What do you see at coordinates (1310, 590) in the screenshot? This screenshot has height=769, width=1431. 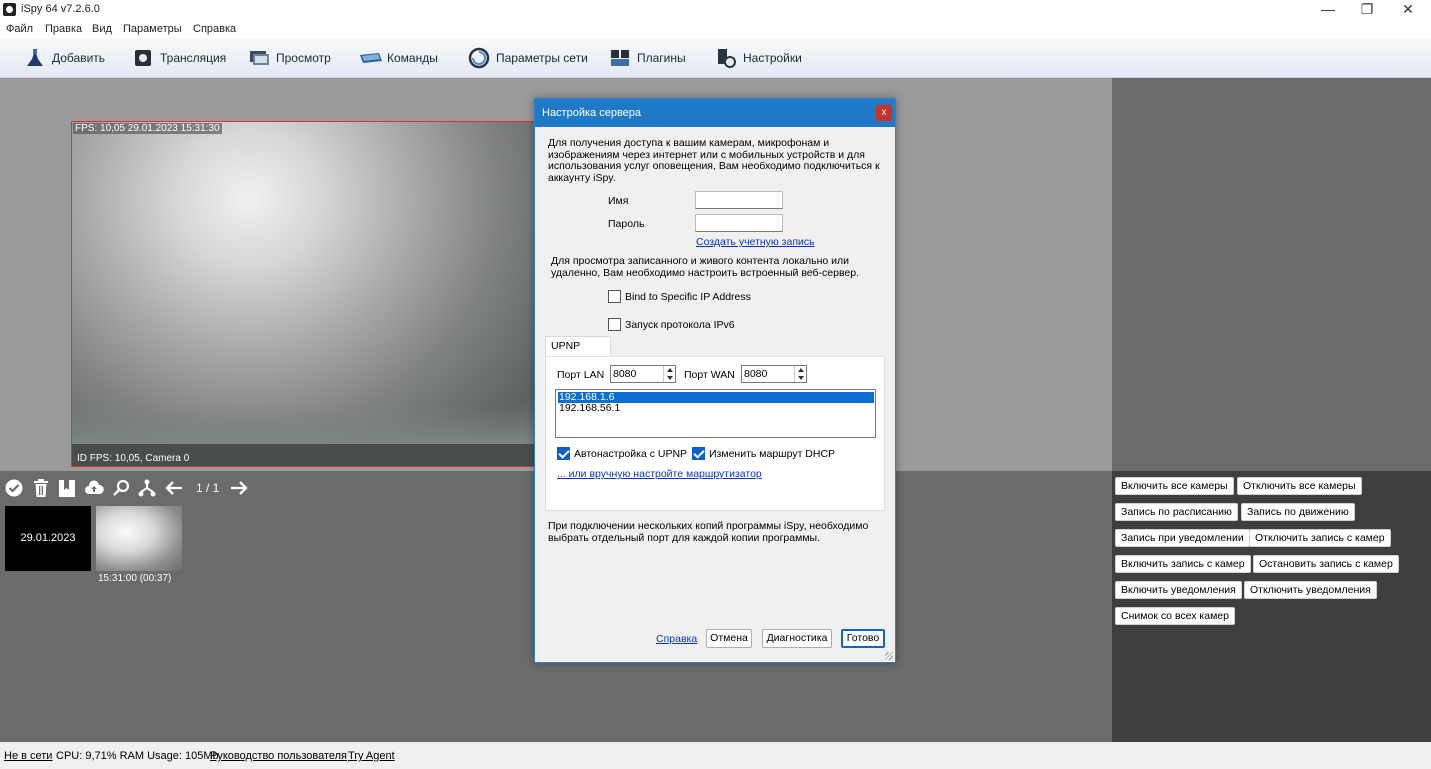 I see `disable-alerts-button: Отключить уведомления` at bounding box center [1310, 590].